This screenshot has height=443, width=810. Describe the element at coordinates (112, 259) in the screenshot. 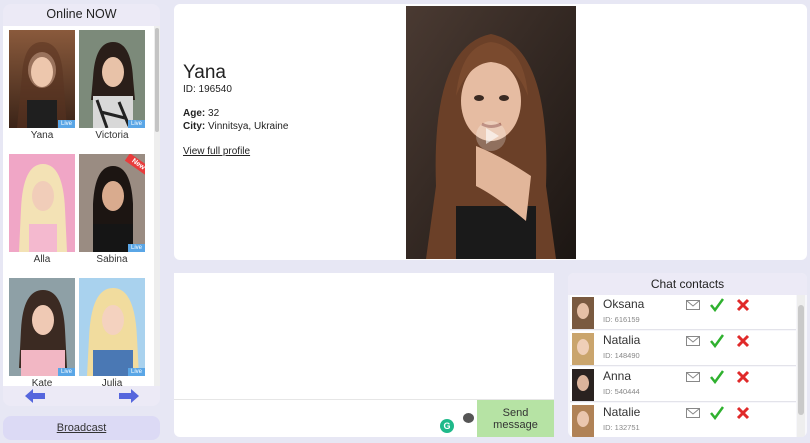

I see `online-card-name: Sabina` at that location.